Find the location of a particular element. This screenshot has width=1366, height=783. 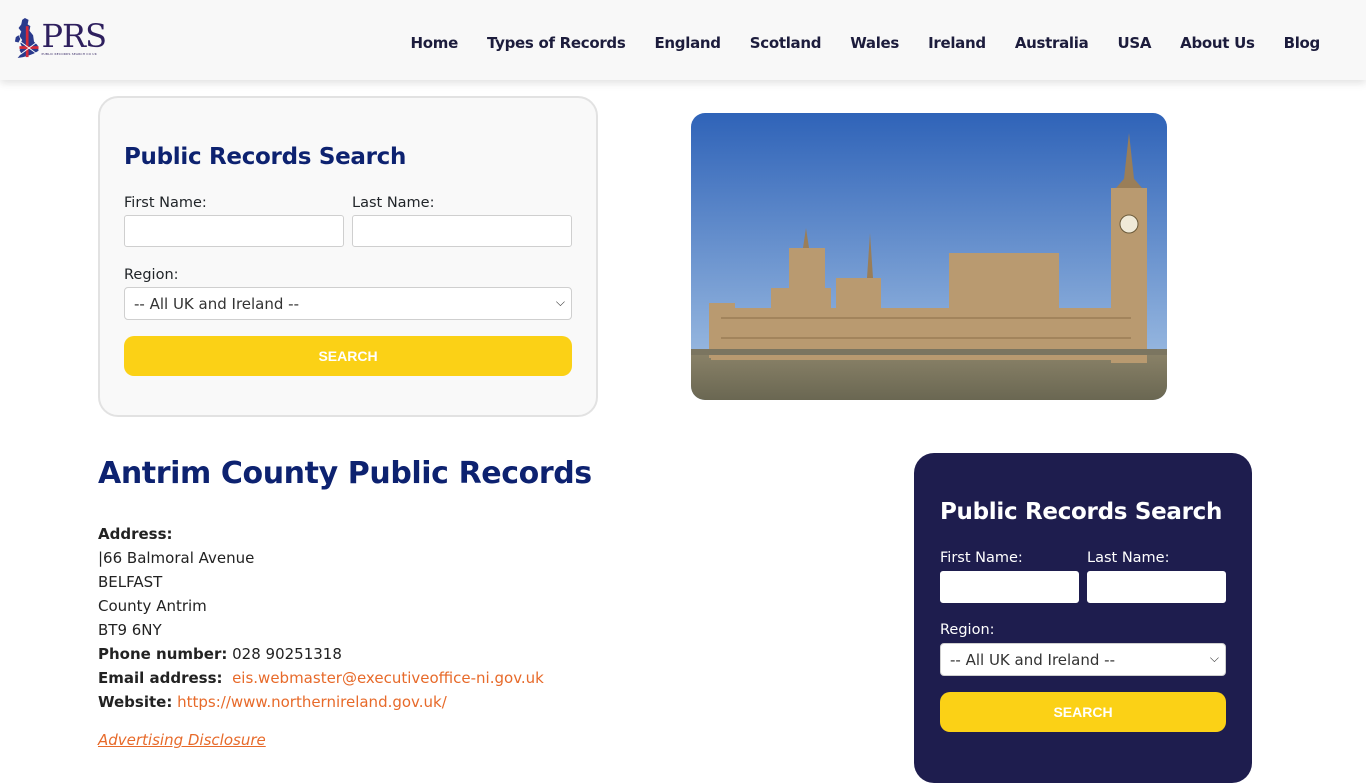

website-label: Website: is located at coordinates (135, 702).